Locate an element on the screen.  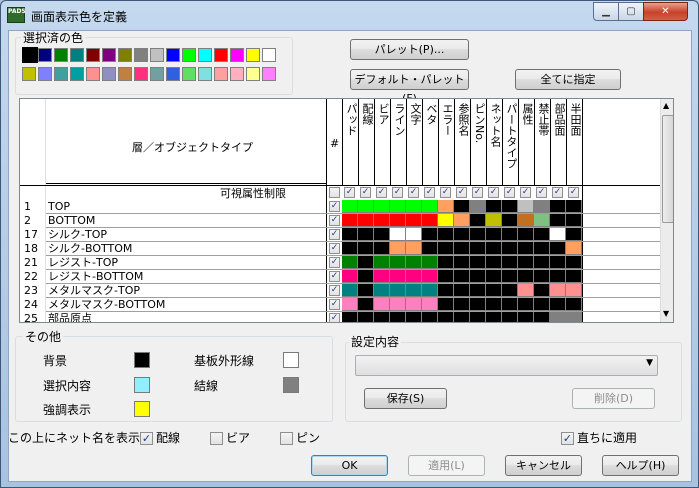
pin-checkbox is located at coordinates (286, 438).